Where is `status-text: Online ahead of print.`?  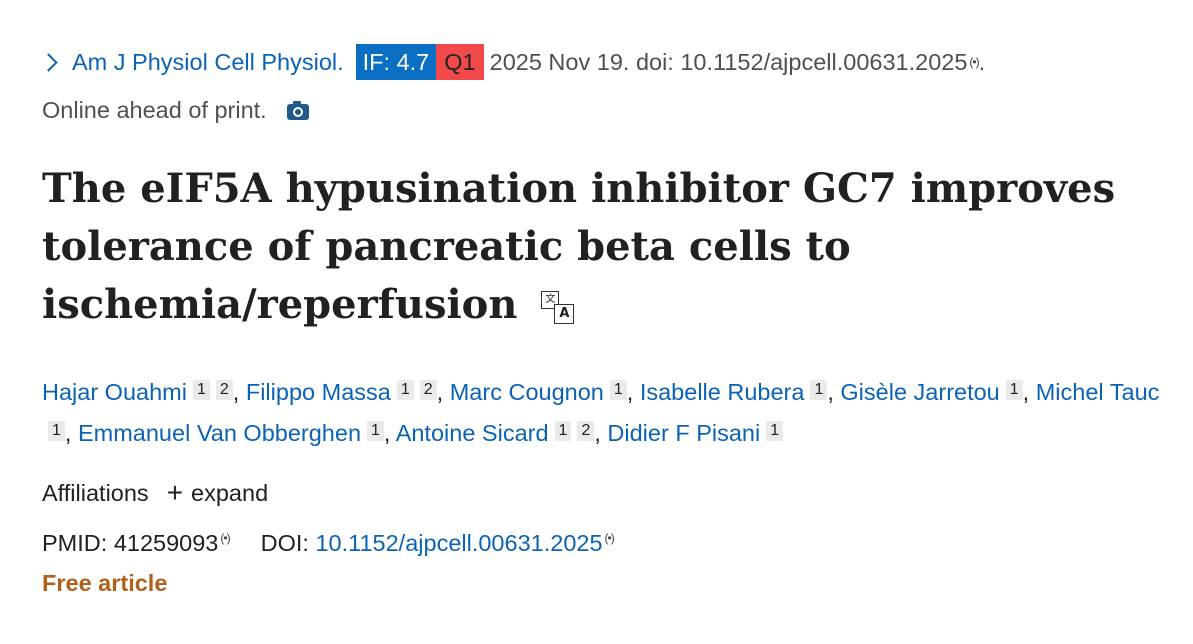 status-text: Online ahead of print. is located at coordinates (154, 110).